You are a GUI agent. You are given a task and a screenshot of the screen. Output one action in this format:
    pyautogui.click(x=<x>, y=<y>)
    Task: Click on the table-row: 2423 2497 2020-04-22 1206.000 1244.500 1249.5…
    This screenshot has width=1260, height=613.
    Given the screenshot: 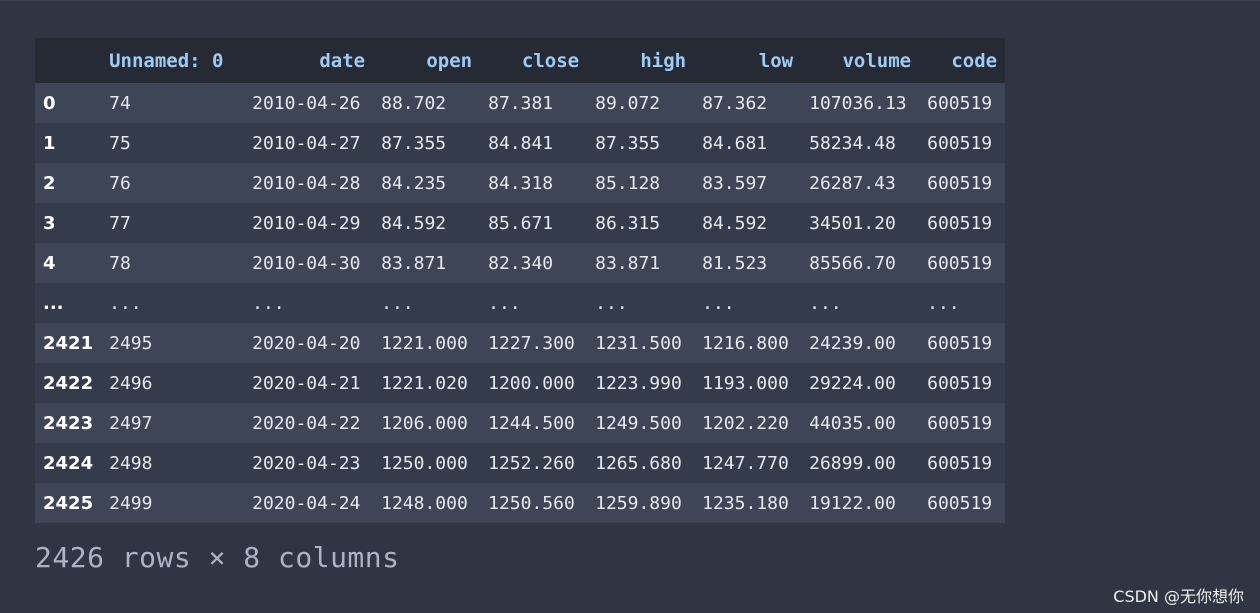 What is the action you would take?
    pyautogui.click(x=520, y=423)
    